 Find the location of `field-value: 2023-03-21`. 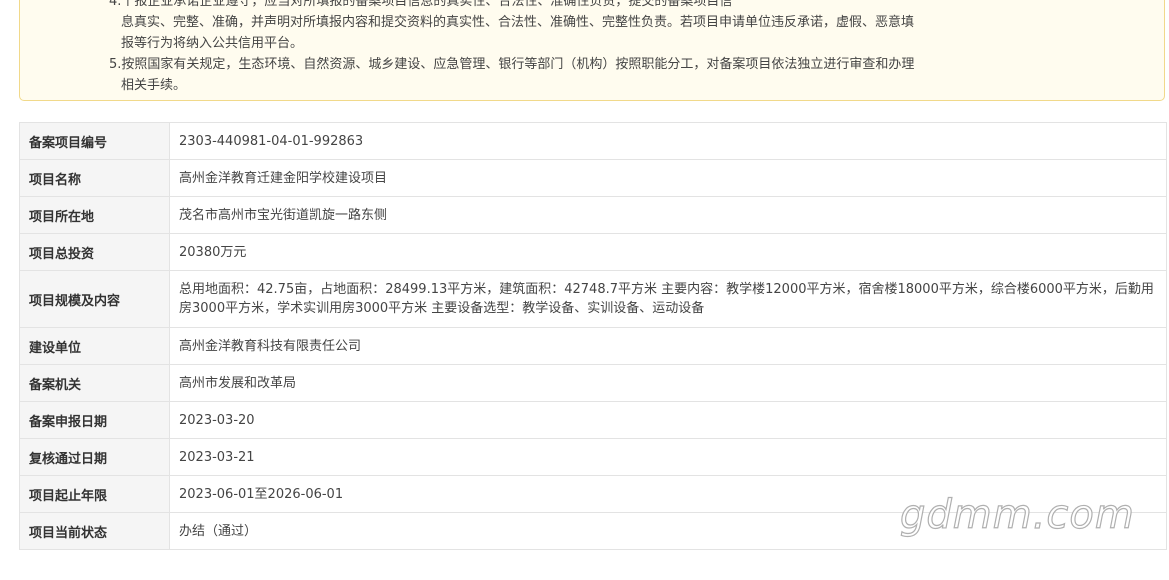

field-value: 2023-03-21 is located at coordinates (668, 457).